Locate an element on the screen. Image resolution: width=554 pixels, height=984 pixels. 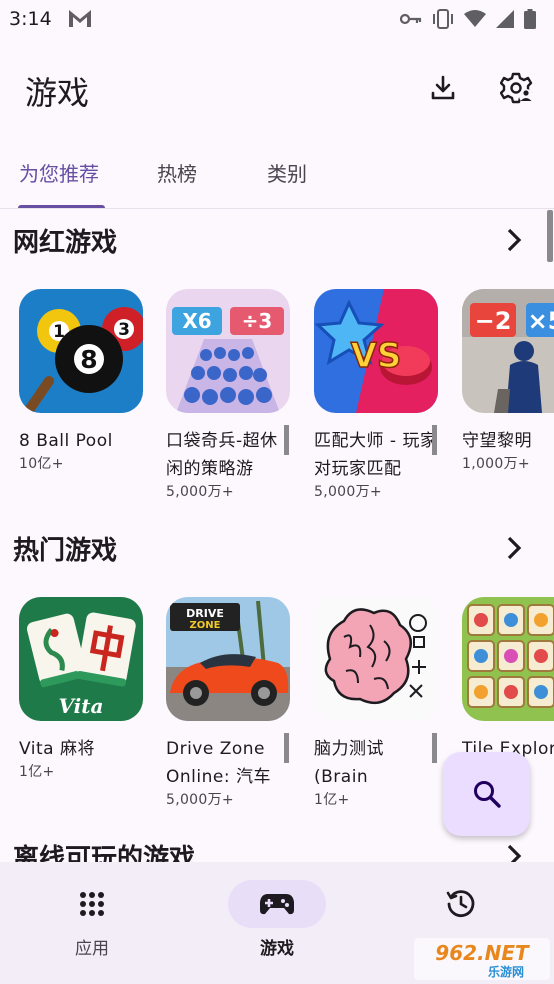
account-settings-button is located at coordinates (517, 88).